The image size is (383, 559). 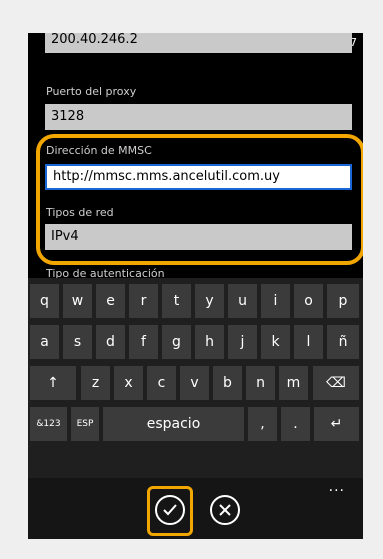 I want to click on network-type-field: IPv4, so click(x=198, y=237).